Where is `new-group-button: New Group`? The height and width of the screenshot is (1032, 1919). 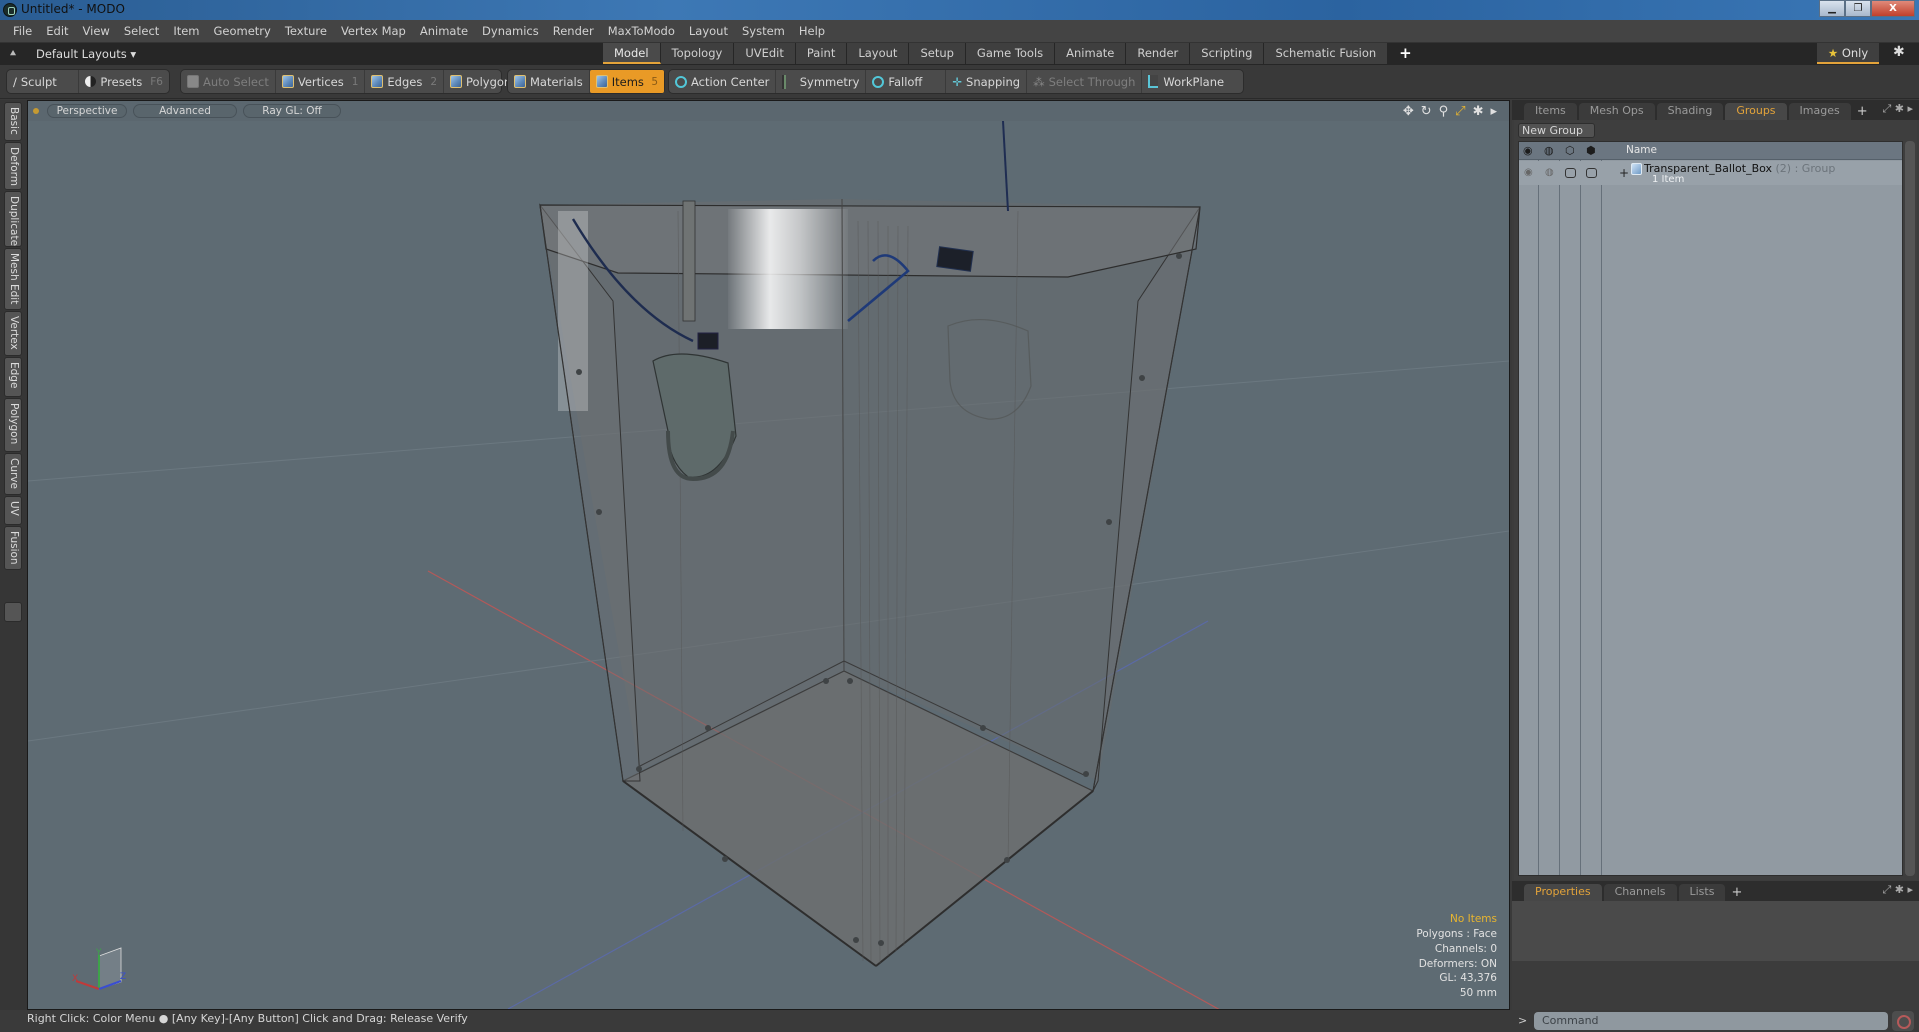
new-group-button: New Group is located at coordinates (1556, 130).